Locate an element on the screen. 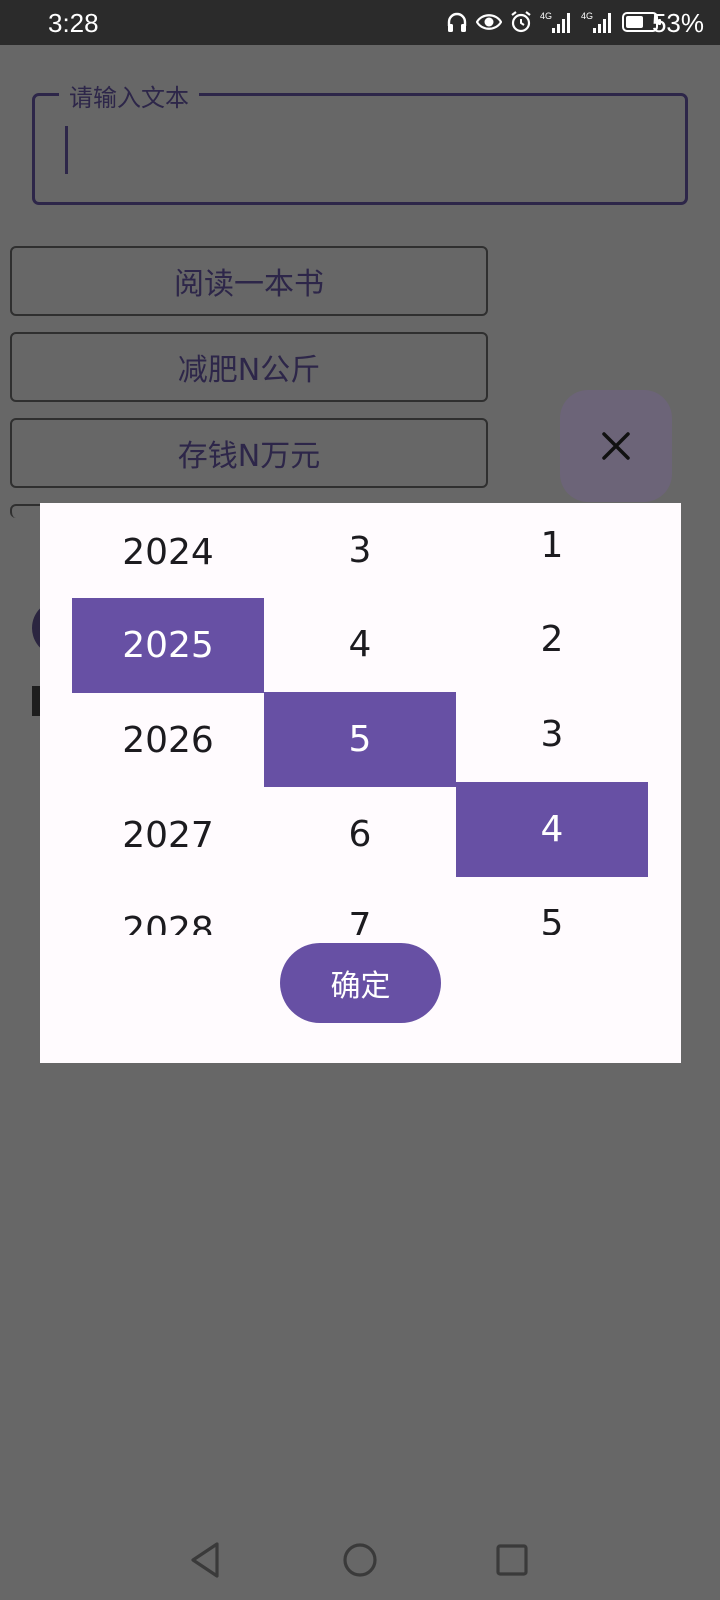 This screenshot has width=720, height=1600. goal-button-read-book: 阅读一本书 is located at coordinates (249, 281).